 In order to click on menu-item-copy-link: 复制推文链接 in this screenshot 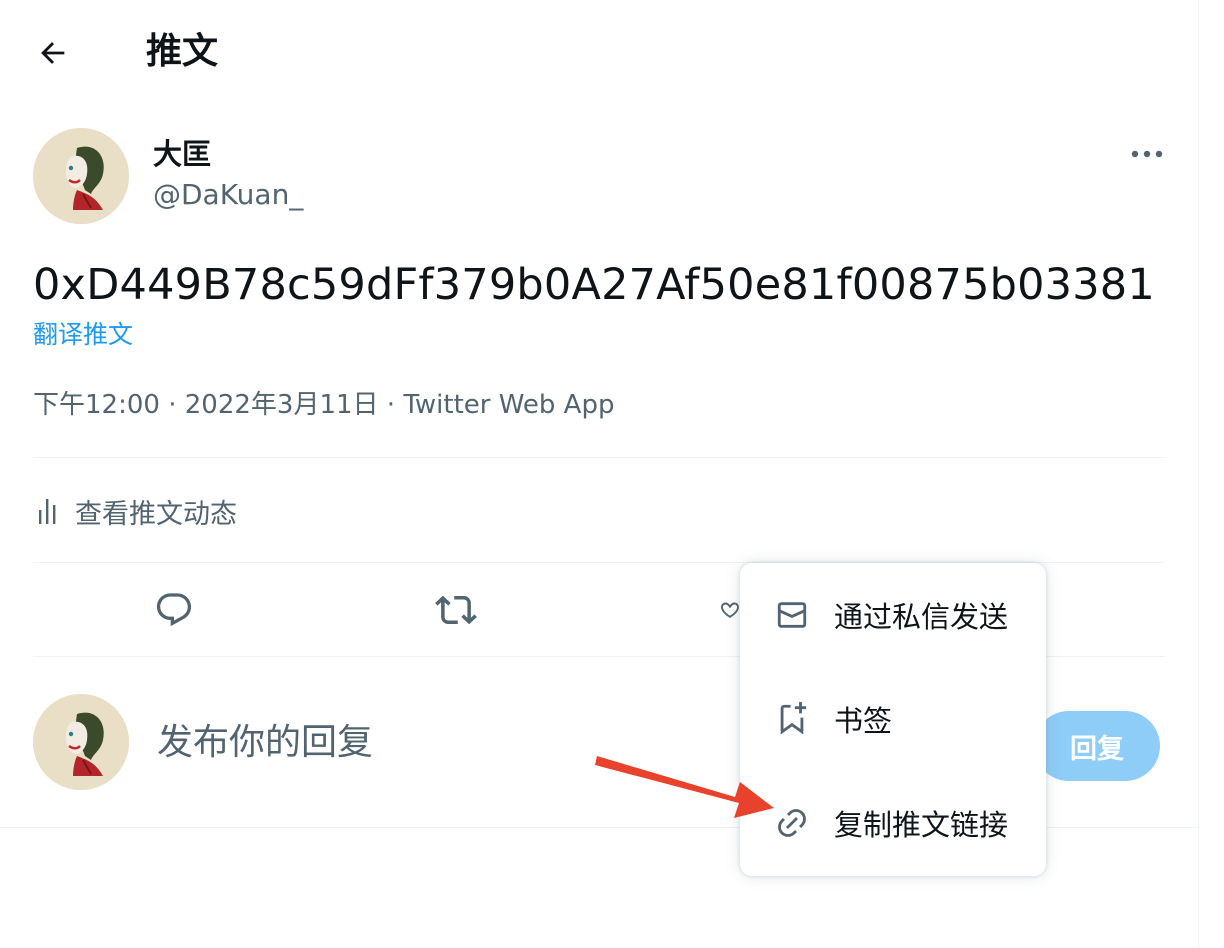, I will do `click(893, 823)`.